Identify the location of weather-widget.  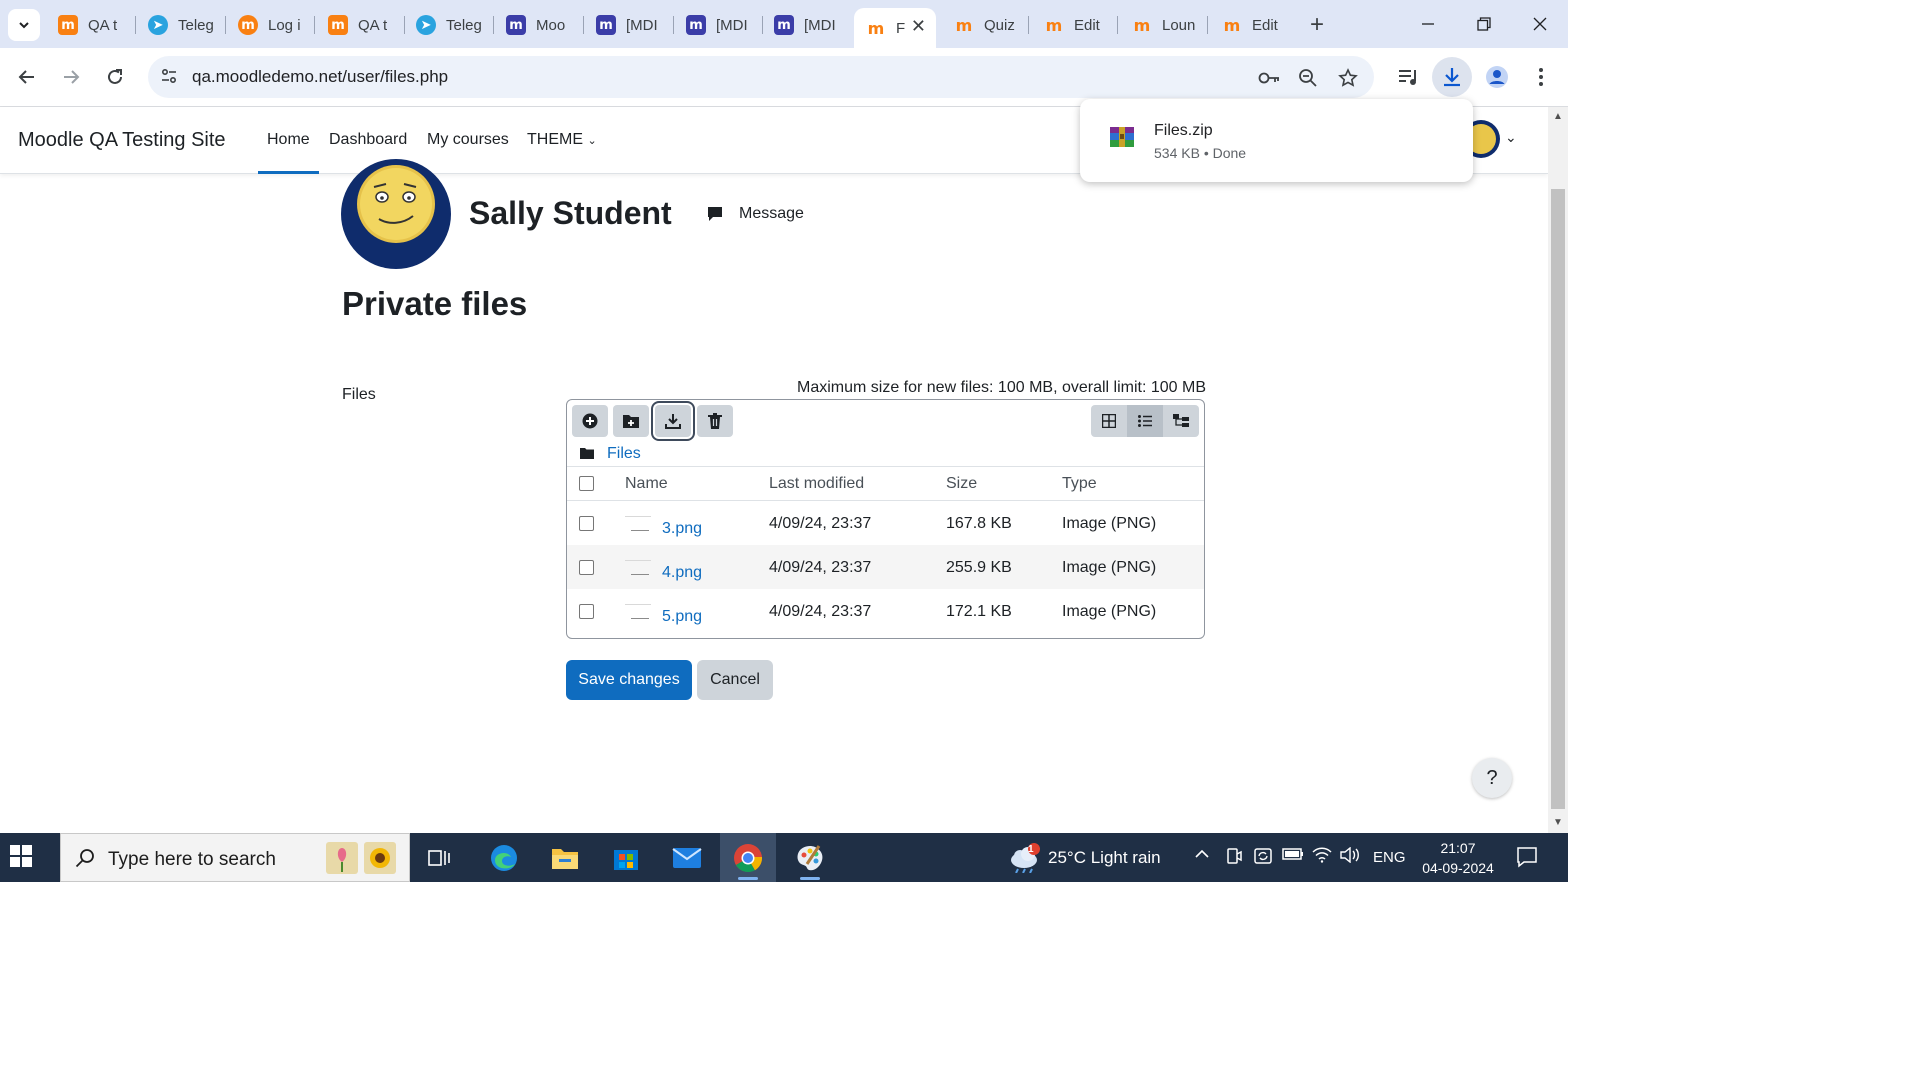
(1025, 860).